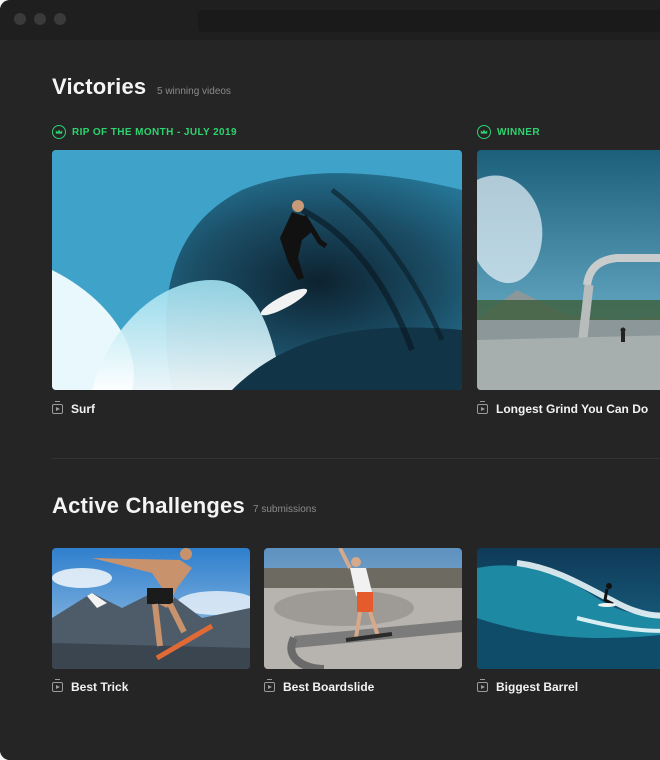 This screenshot has width=660, height=760. I want to click on caption-text: Best Trick, so click(100, 687).